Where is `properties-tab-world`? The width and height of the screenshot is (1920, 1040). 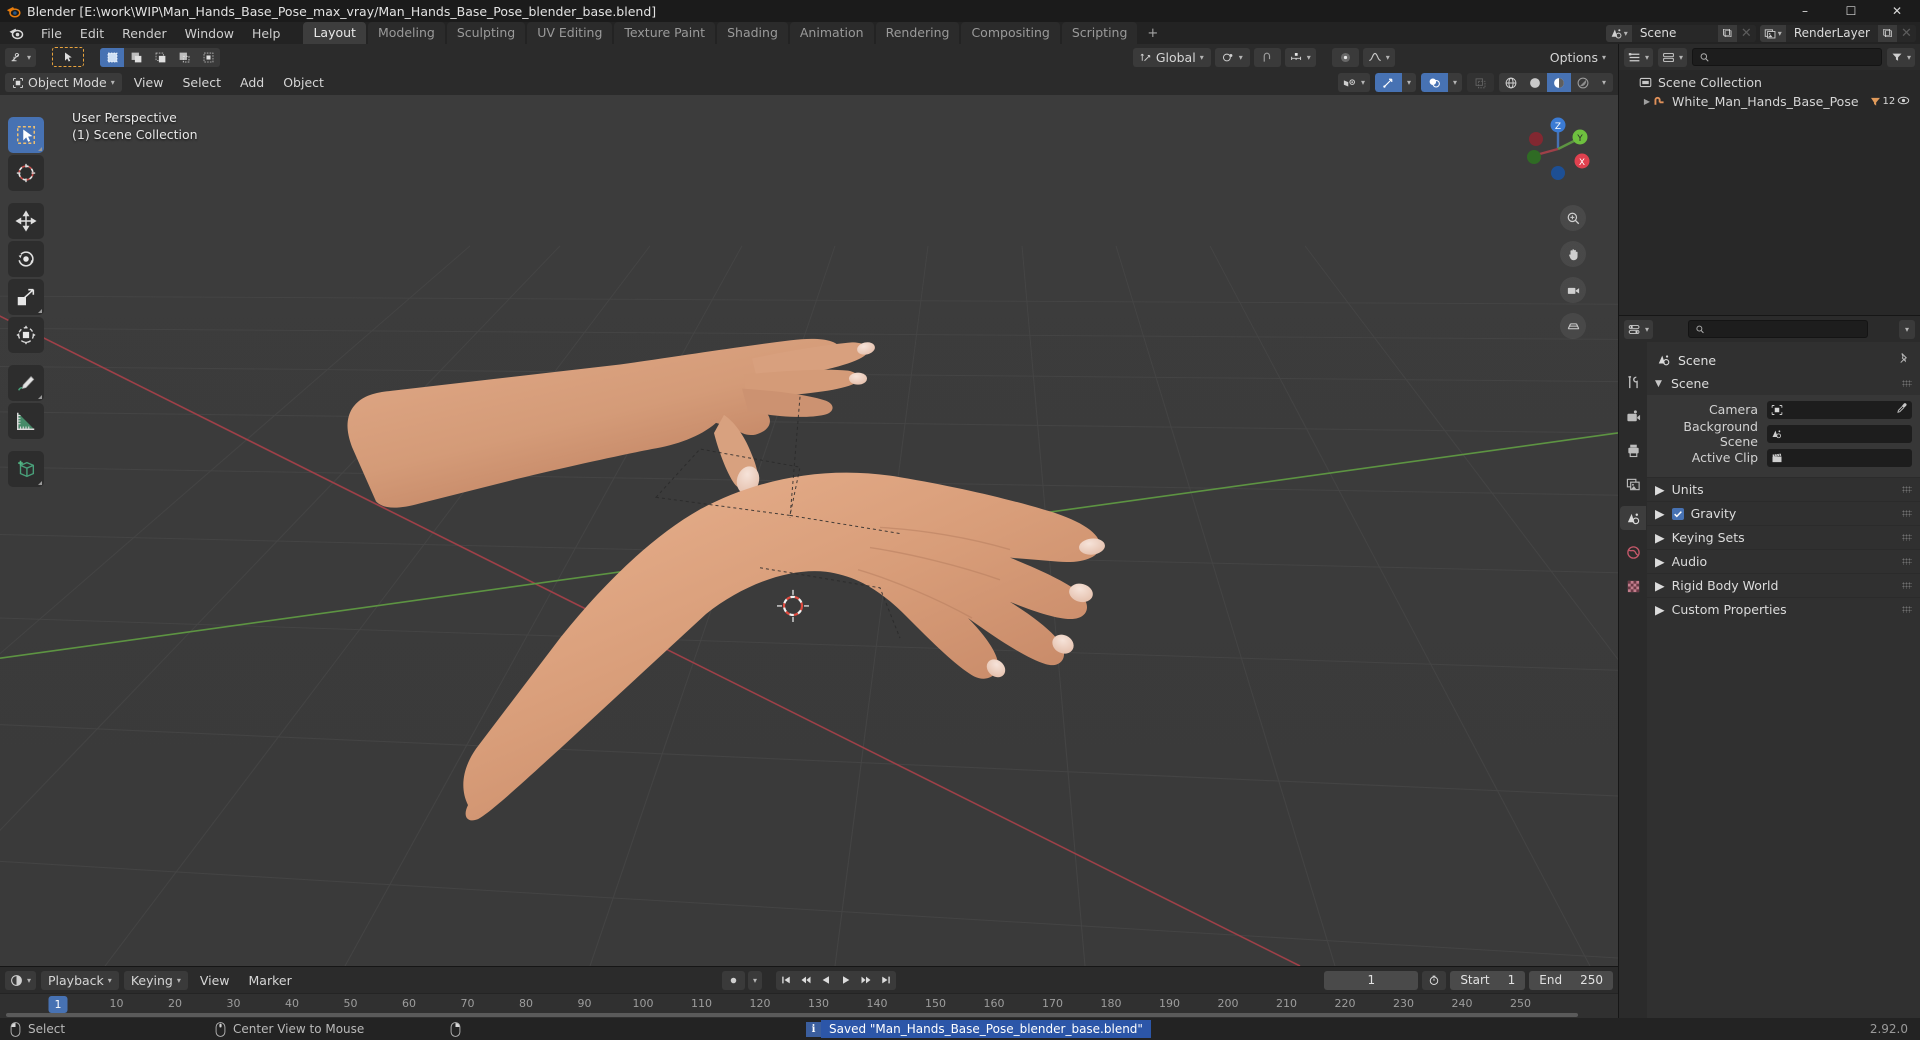
properties-tab-world is located at coordinates (1633, 552).